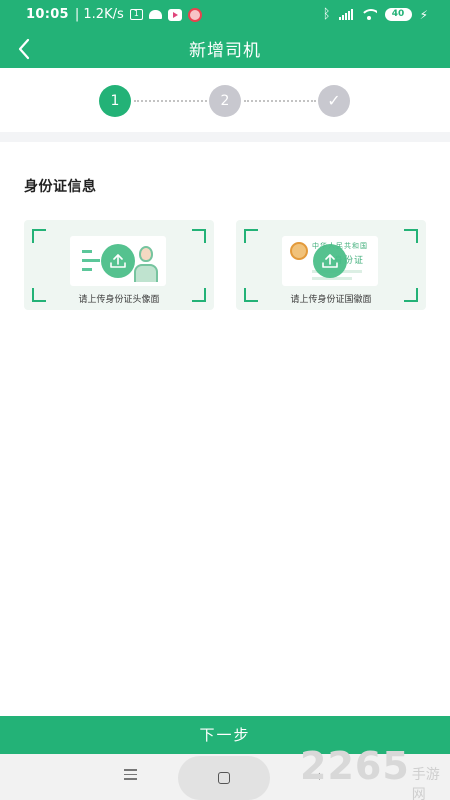 The height and width of the screenshot is (800, 450). Describe the element at coordinates (119, 300) in the screenshot. I see `id-front-label: 请上传身份证头像面` at that location.